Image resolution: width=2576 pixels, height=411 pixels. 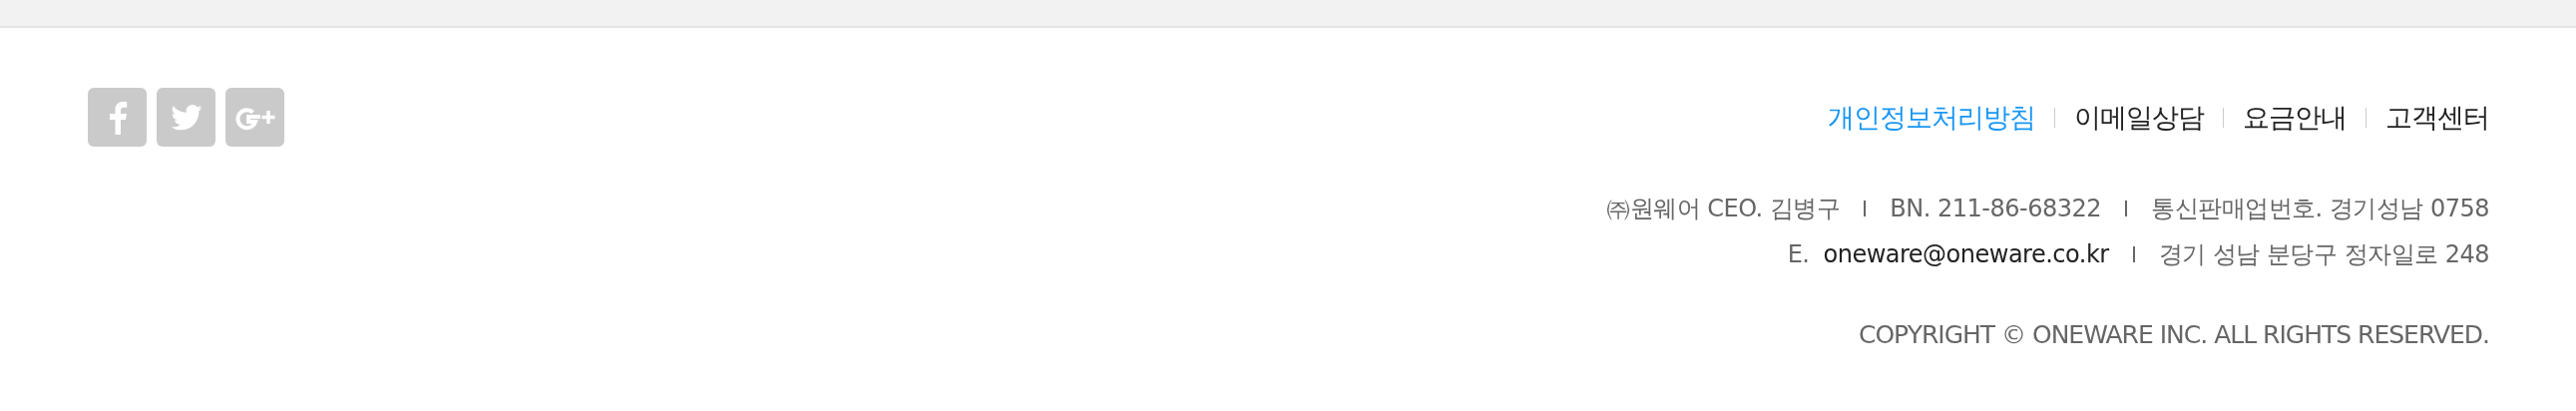 I want to click on footer-link: 이메일상담, so click(x=2139, y=118).